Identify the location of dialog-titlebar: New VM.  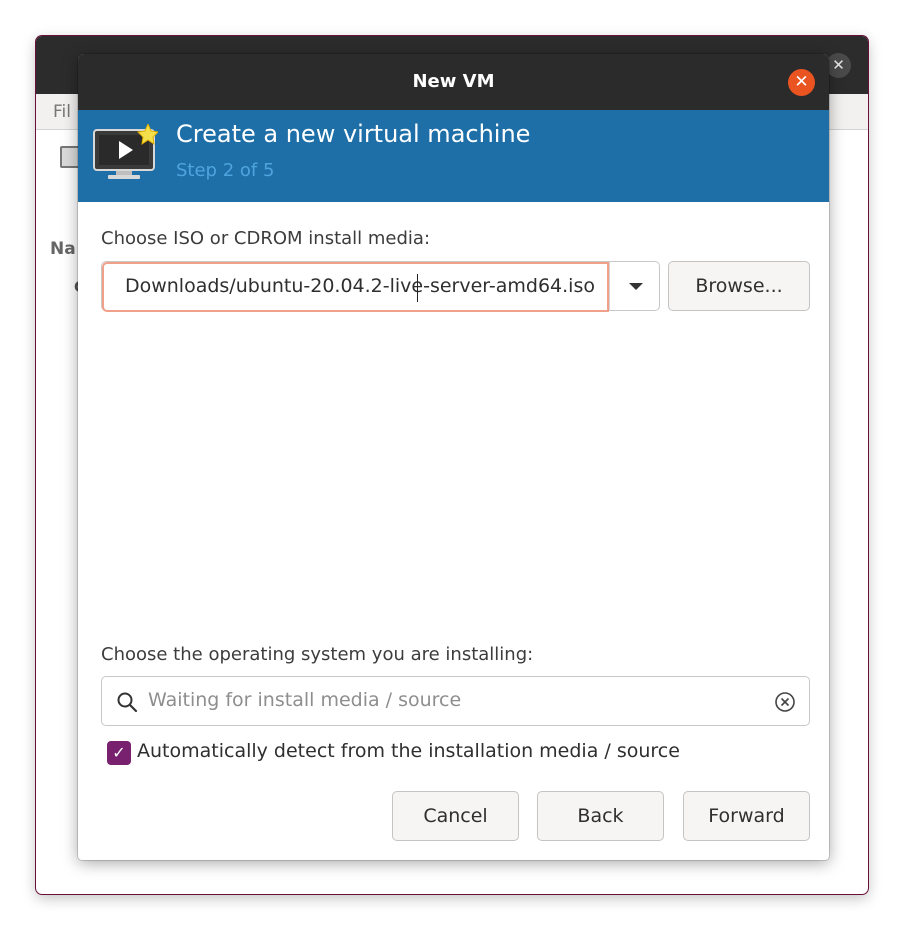
(453, 82).